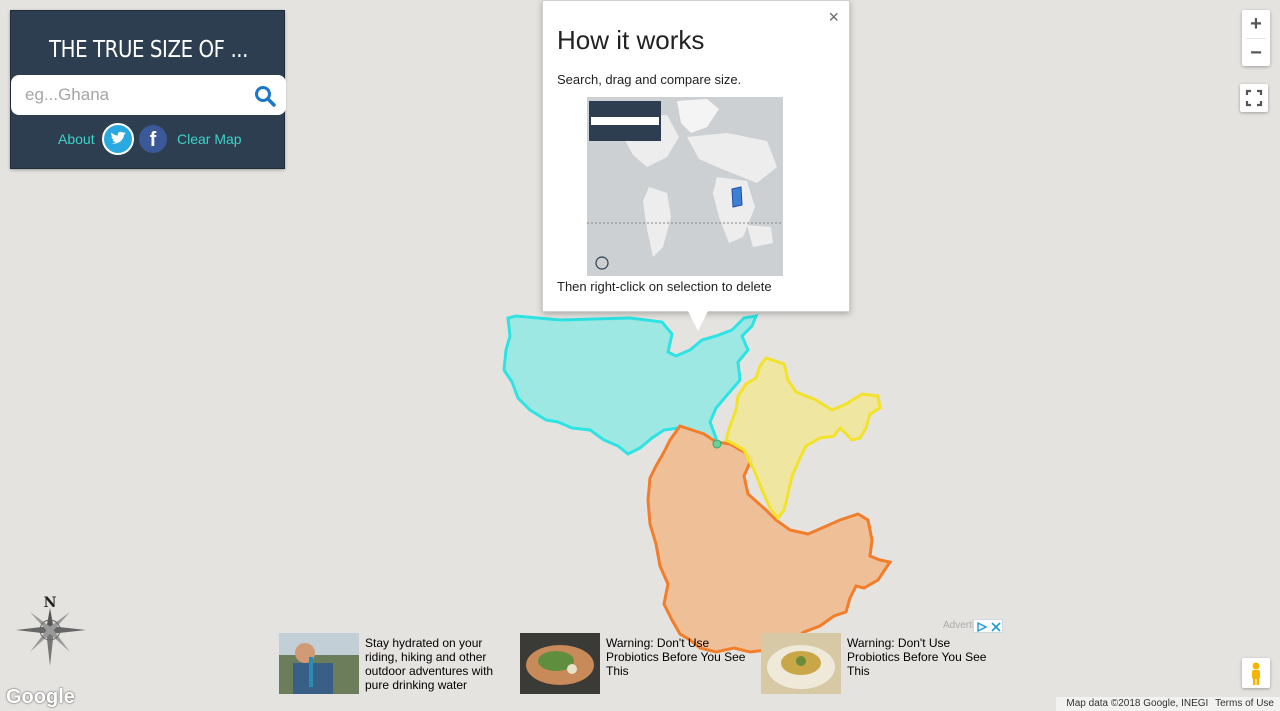 This screenshot has width=1280, height=711. What do you see at coordinates (560, 663) in the screenshot?
I see `food-photo-icon` at bounding box center [560, 663].